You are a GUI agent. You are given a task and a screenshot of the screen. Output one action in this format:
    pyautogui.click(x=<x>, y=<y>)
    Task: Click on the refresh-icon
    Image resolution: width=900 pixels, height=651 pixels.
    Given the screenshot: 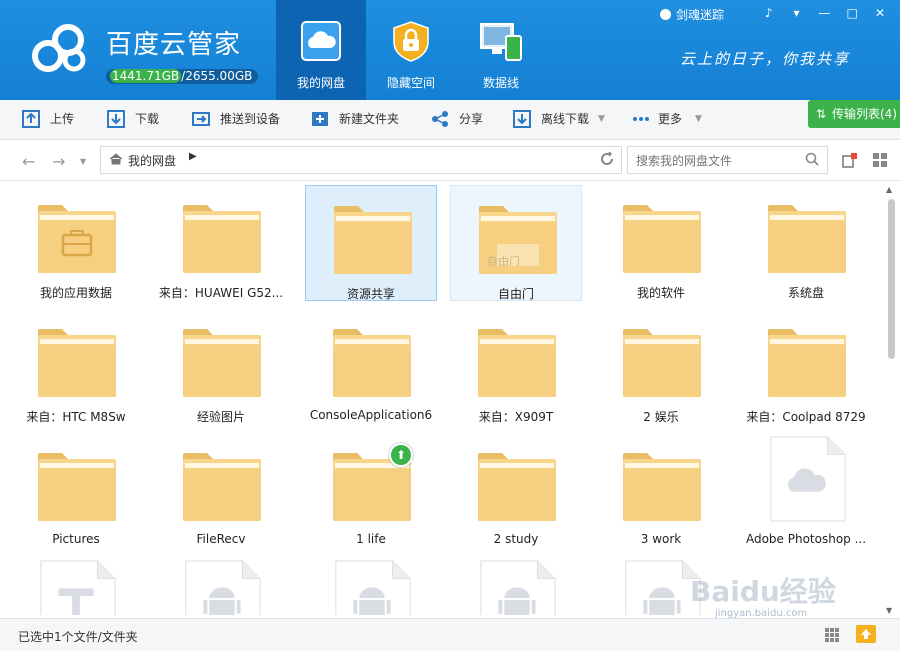 What is the action you would take?
    pyautogui.click(x=607, y=159)
    